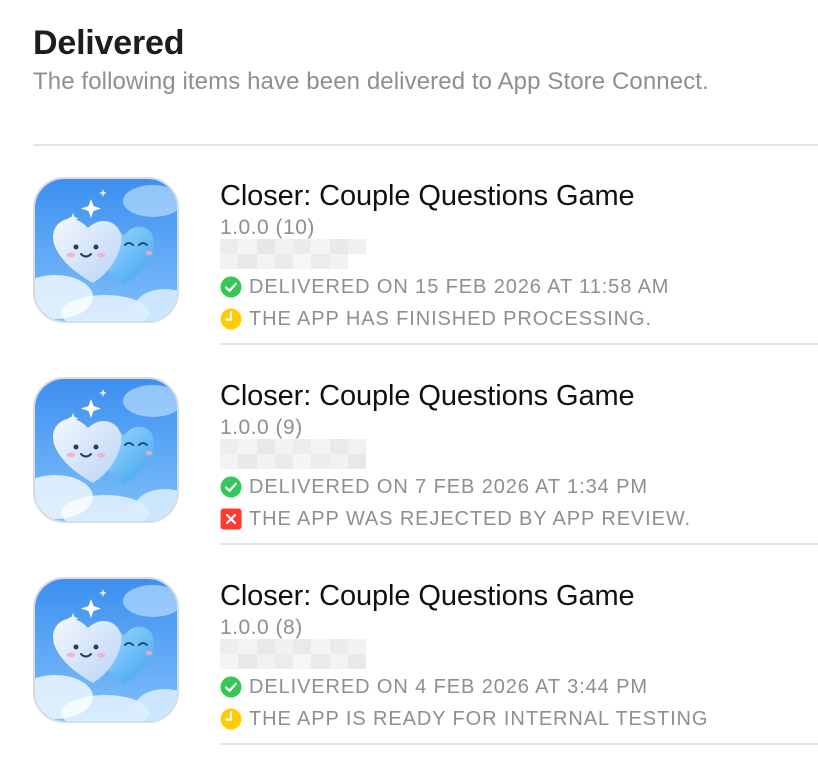 Image resolution: width=818 pixels, height=777 pixels. I want to click on processing-status: THE APP IS READY FOR INTERNAL TESTING, so click(464, 719).